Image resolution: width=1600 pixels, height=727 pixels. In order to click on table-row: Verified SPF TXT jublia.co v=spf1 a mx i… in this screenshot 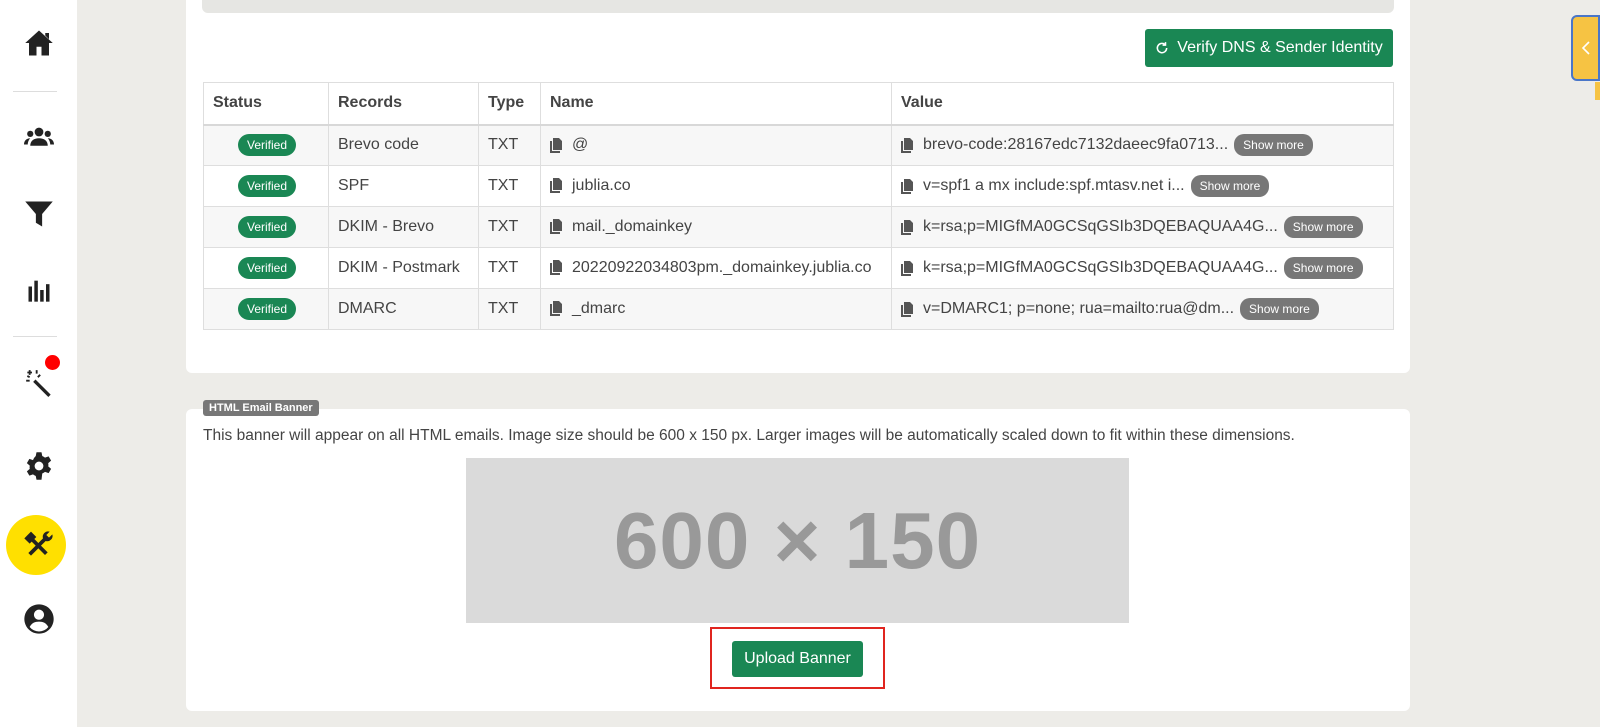, I will do `click(798, 186)`.